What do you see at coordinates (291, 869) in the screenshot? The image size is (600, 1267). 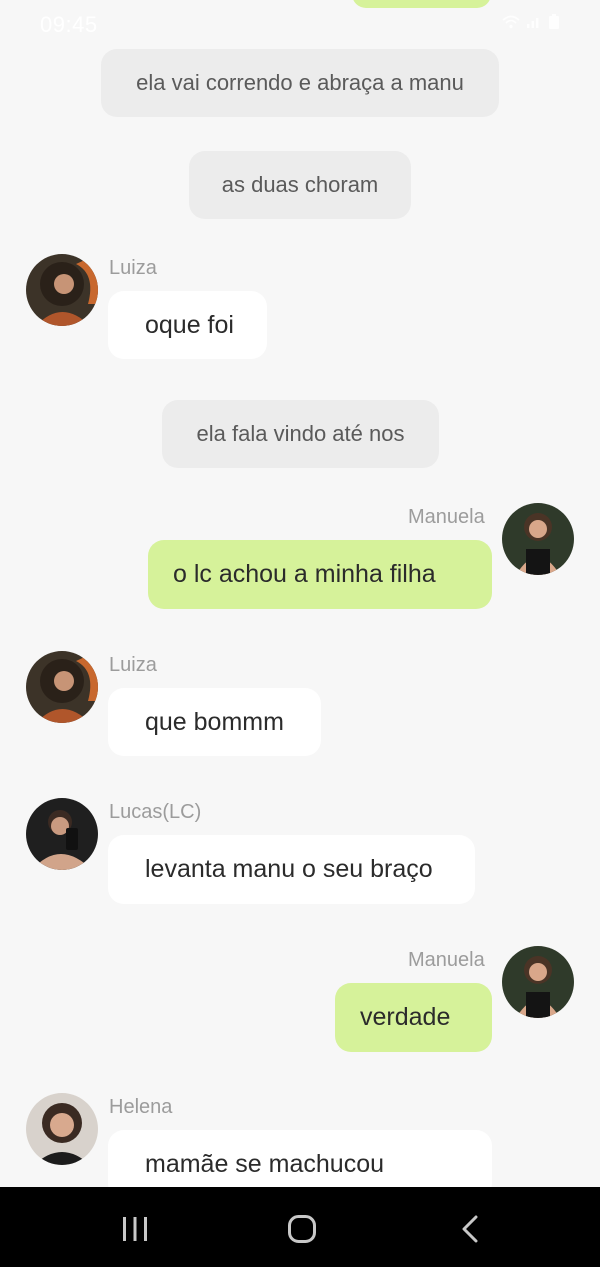 I see `incoming-message-bubble: levanta manu o seu braço` at bounding box center [291, 869].